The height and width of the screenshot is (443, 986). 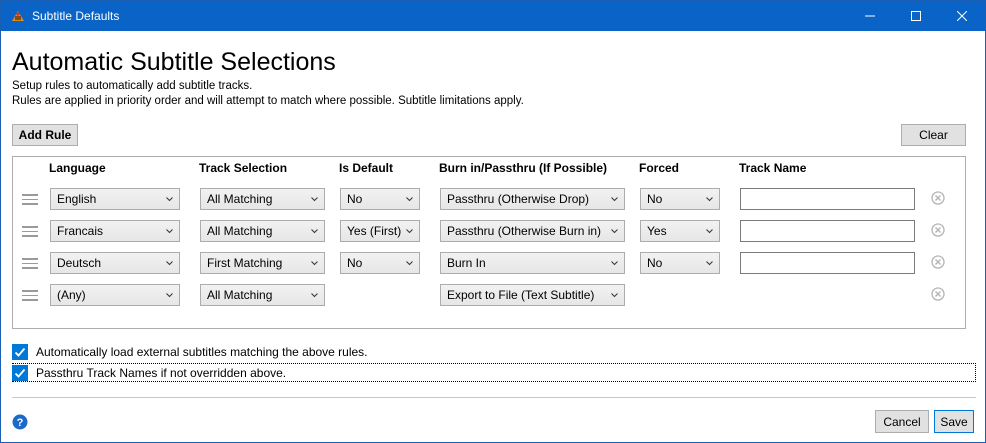 I want to click on add-rule-button: Add Rule, so click(x=45, y=135).